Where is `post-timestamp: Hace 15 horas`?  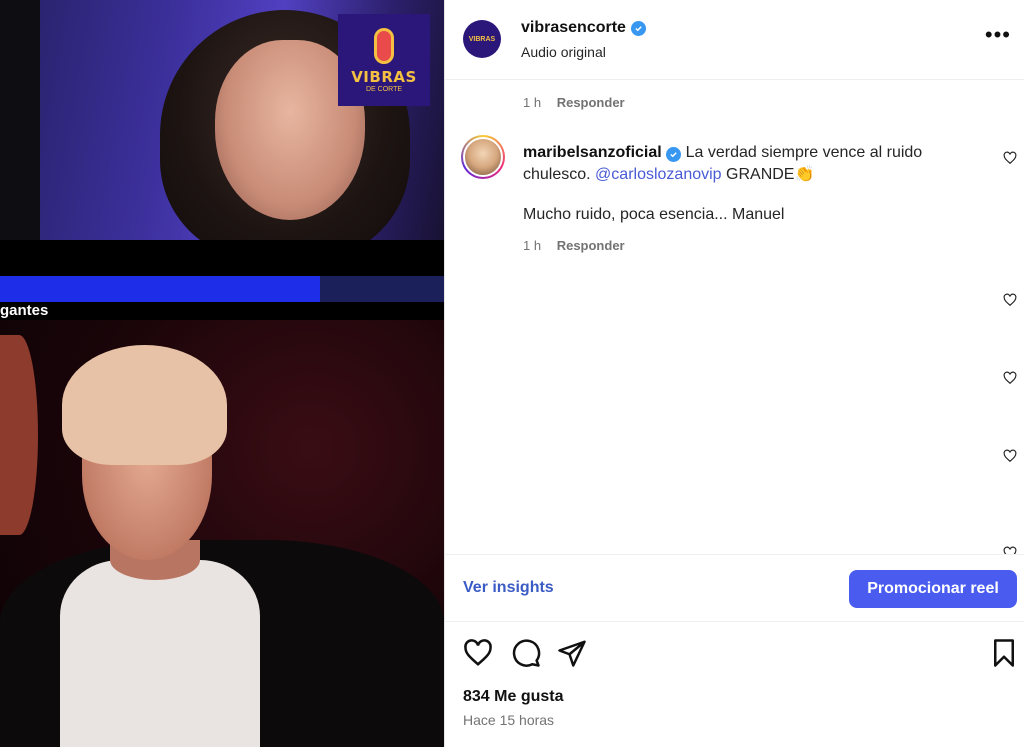
post-timestamp: Hace 15 horas is located at coordinates (509, 720).